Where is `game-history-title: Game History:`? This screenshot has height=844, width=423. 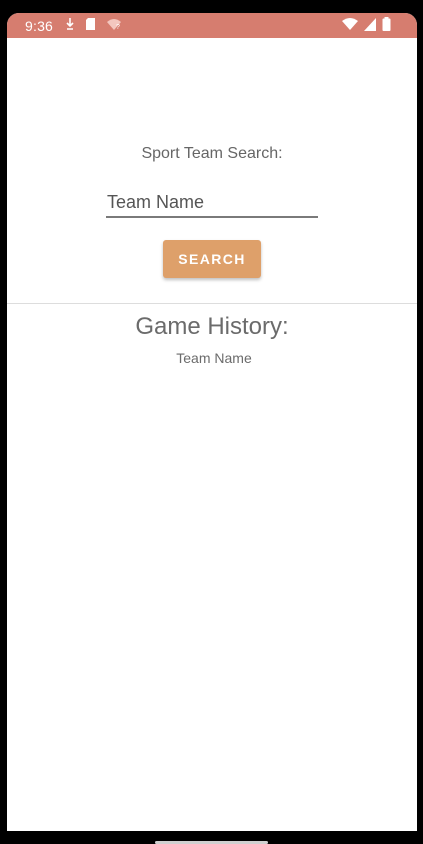
game-history-title: Game History: is located at coordinates (212, 326).